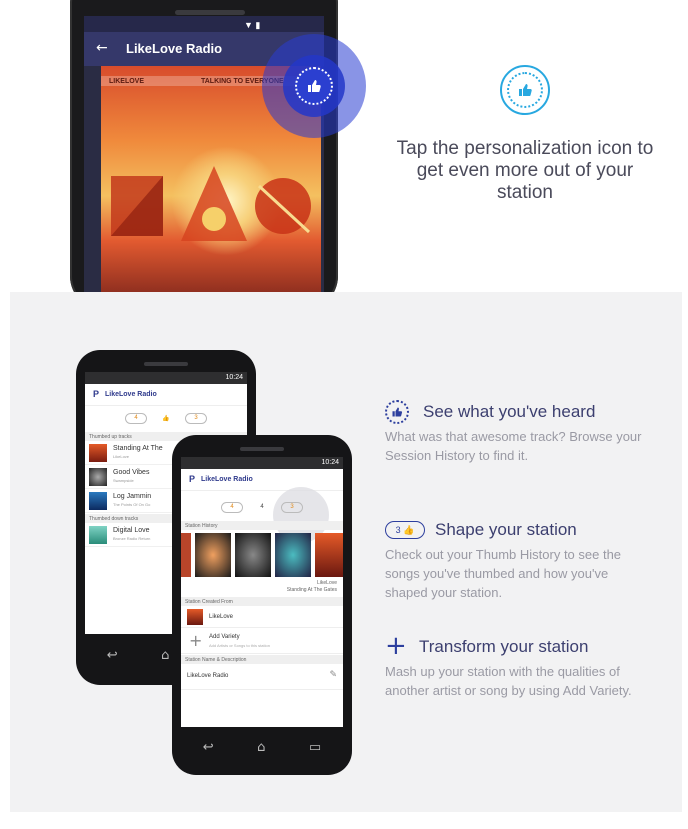 The image size is (688, 829). I want to click on artist-art, so click(195, 617).